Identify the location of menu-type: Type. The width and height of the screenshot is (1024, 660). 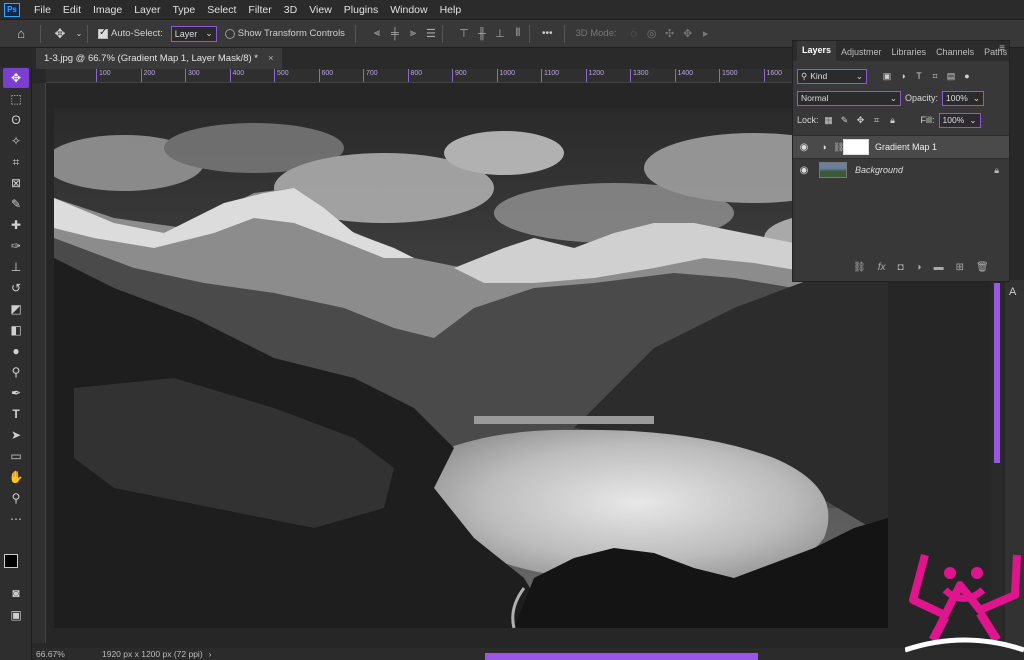
(183, 10).